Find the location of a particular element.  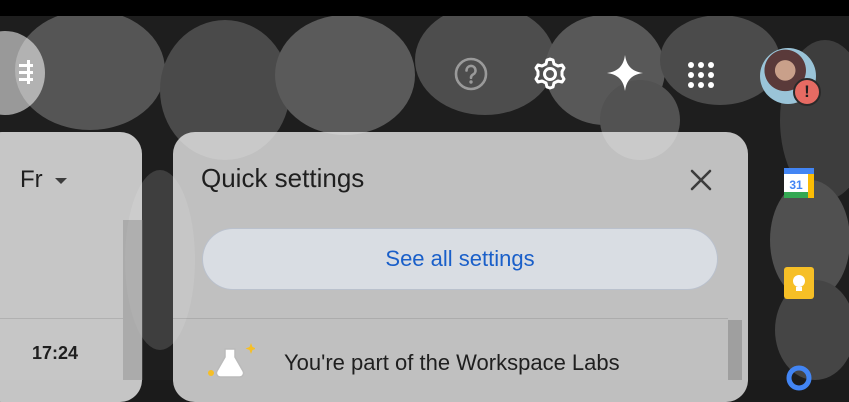

top-bar-edge is located at coordinates (424, 8).